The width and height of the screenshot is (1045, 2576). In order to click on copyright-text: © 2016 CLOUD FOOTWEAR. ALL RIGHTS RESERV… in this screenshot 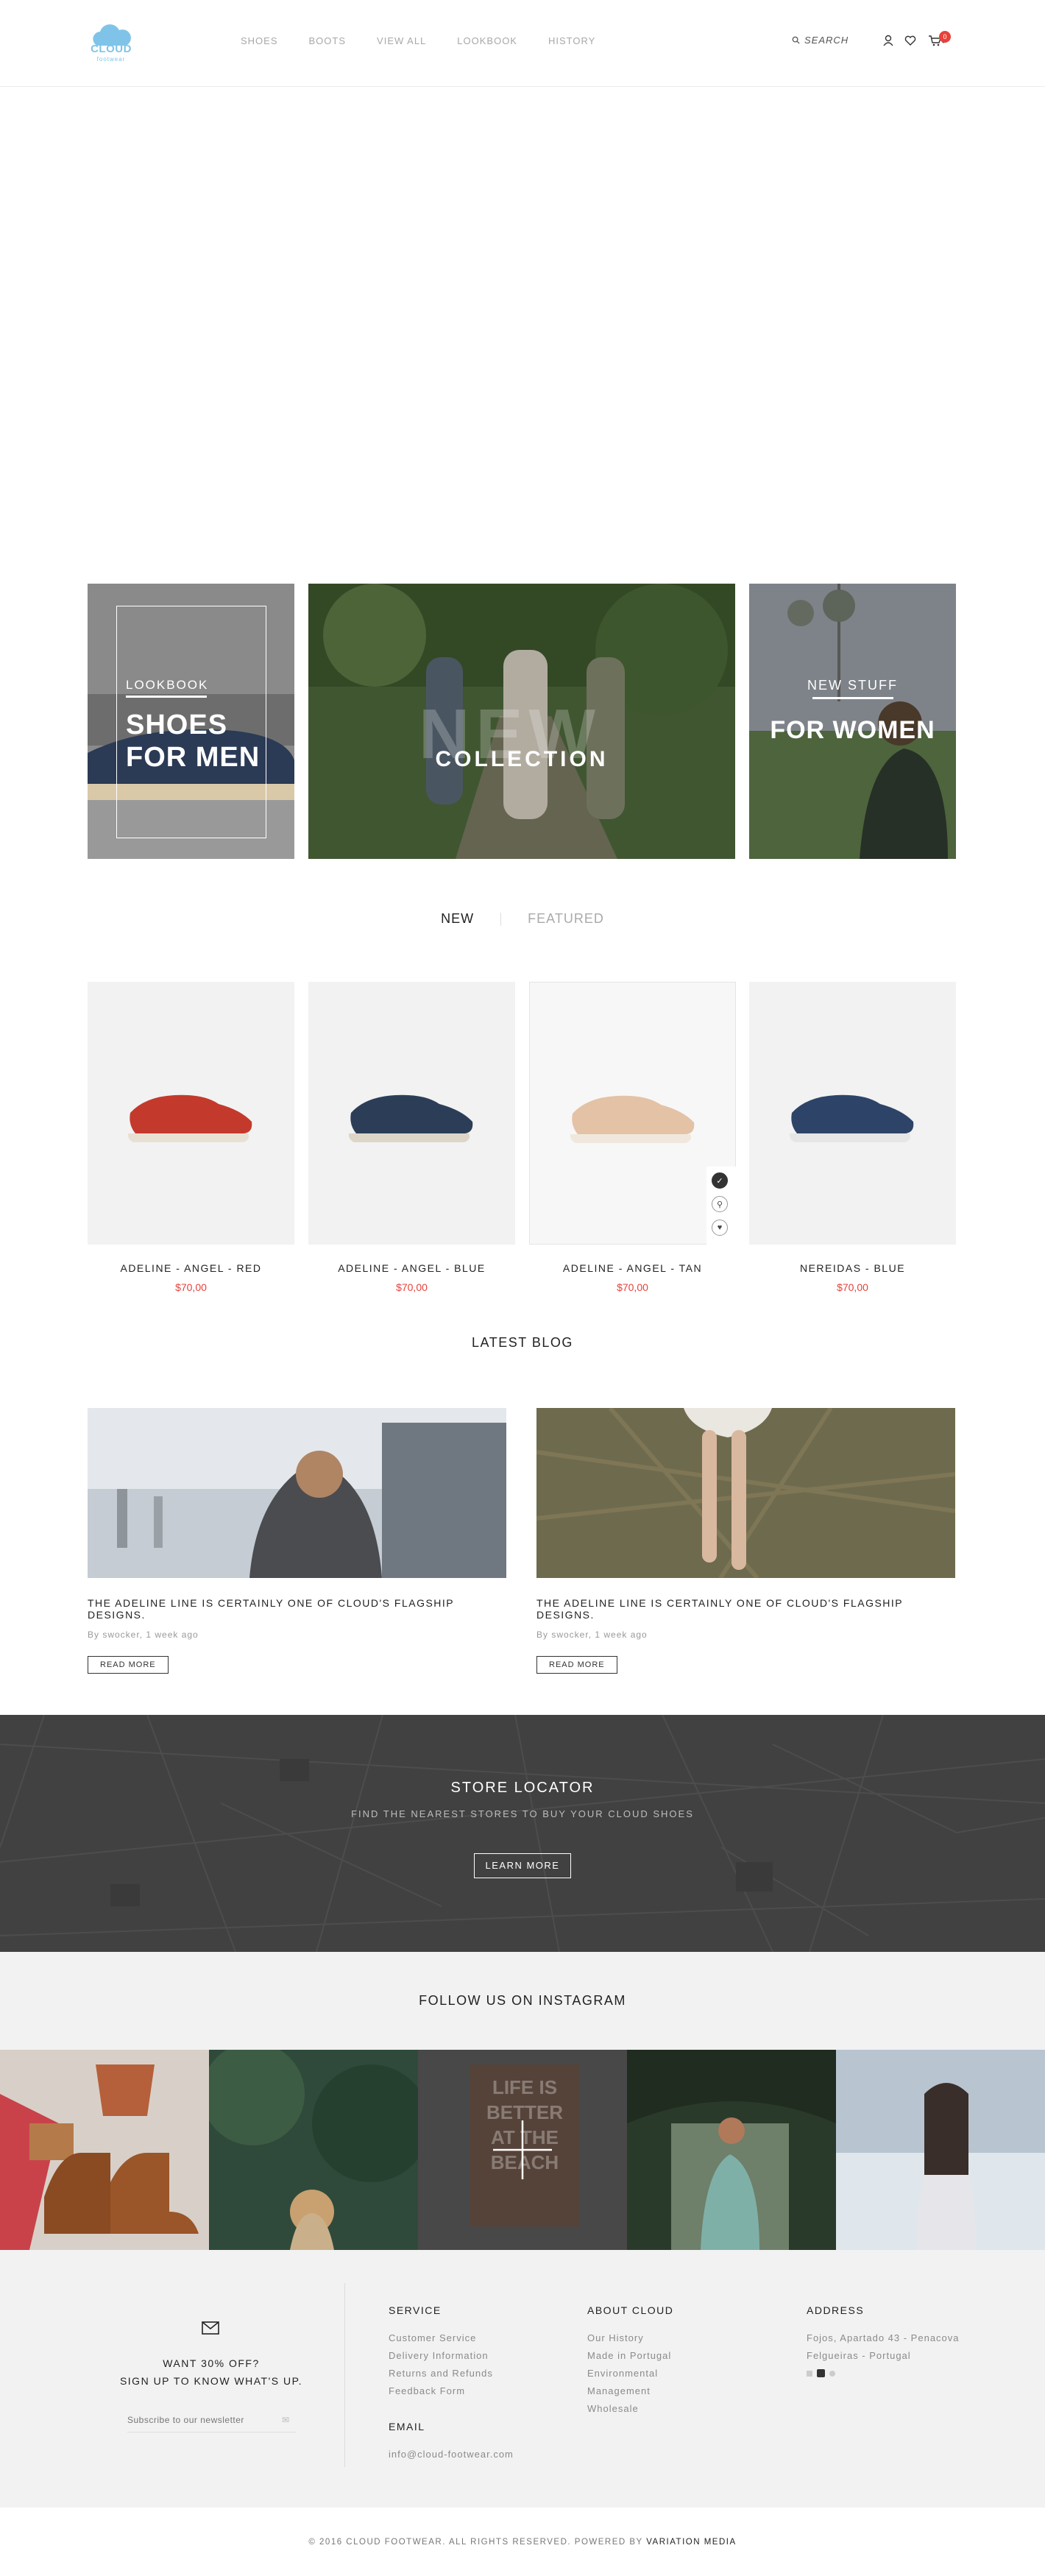, I will do `click(475, 2542)`.